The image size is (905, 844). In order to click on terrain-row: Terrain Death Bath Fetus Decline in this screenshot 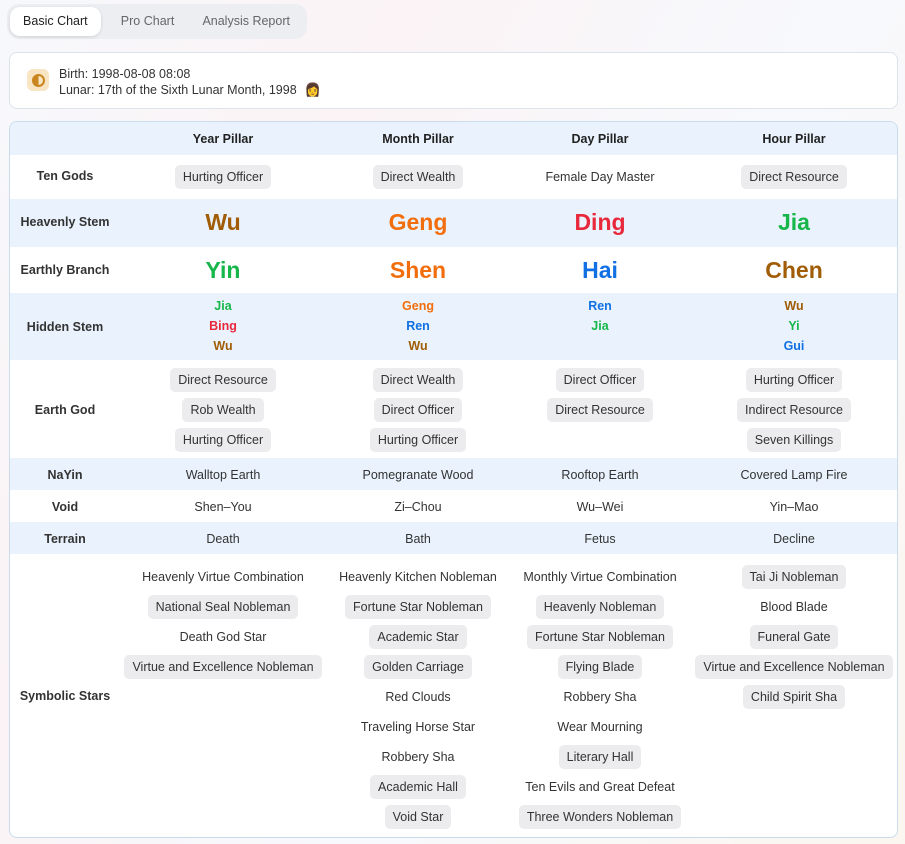, I will do `click(453, 538)`.